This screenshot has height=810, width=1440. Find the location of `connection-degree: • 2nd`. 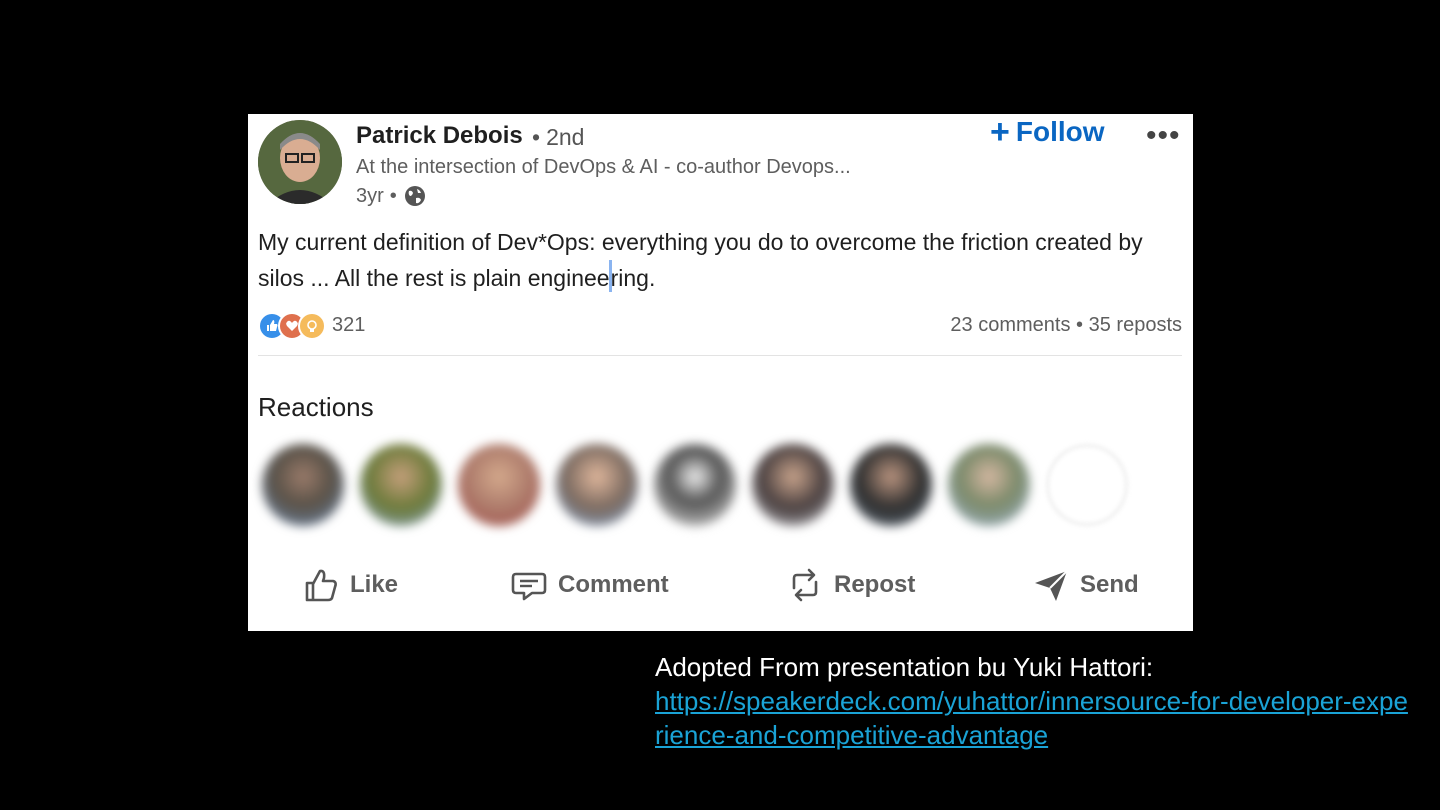

connection-degree: • 2nd is located at coordinates (558, 137).